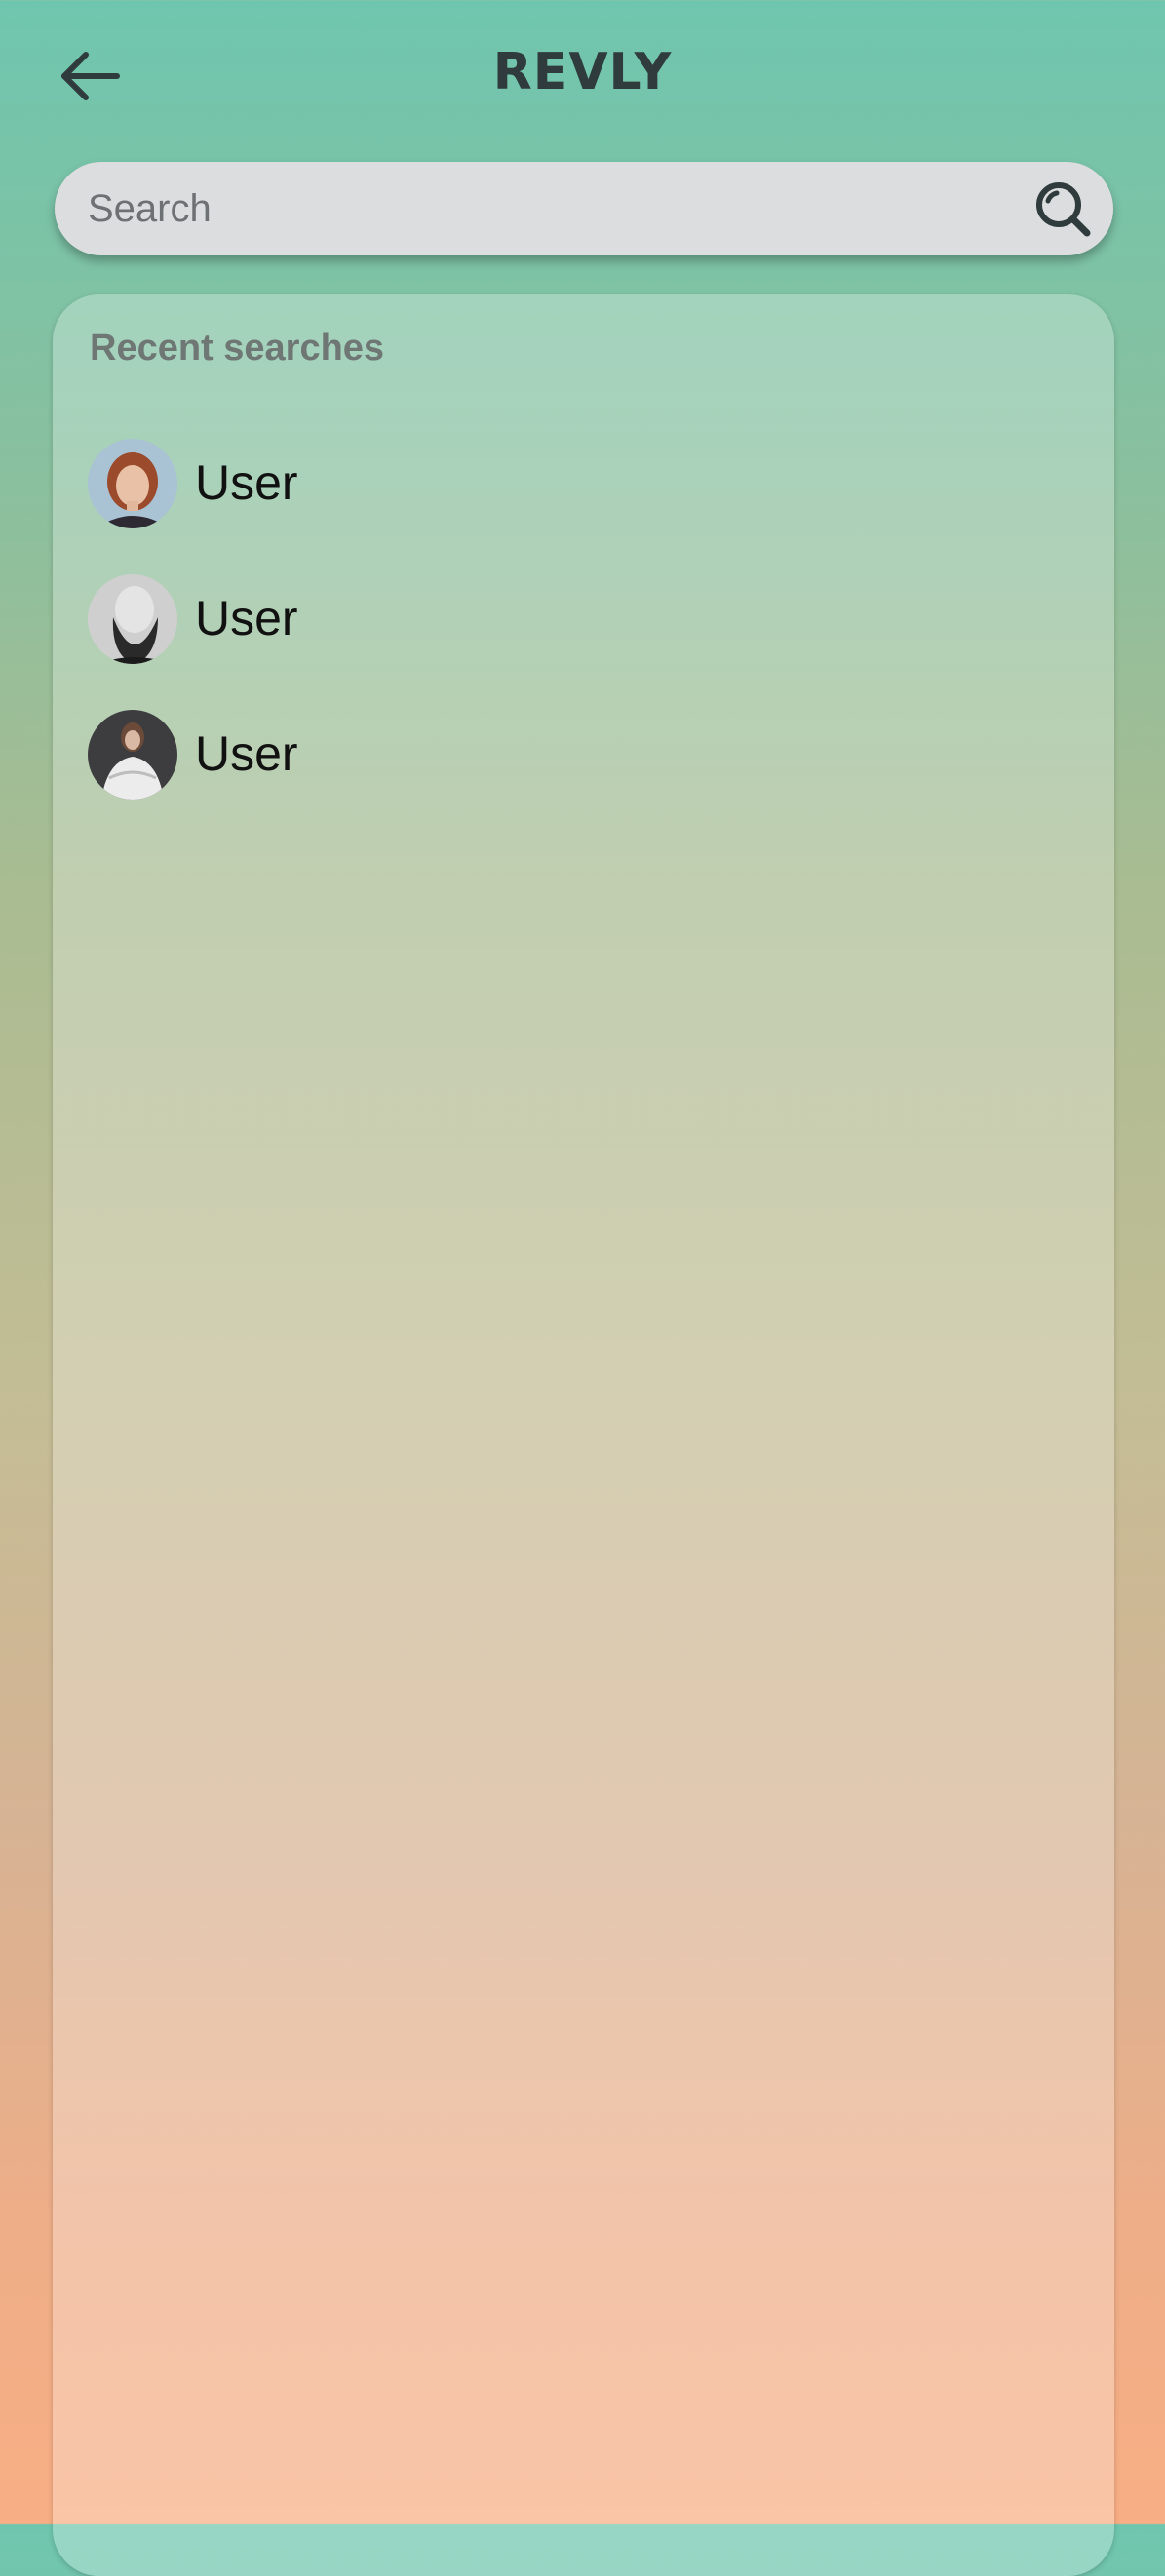 This screenshot has height=2576, width=1165. Describe the element at coordinates (527, 208) in the screenshot. I see `search-input` at that location.